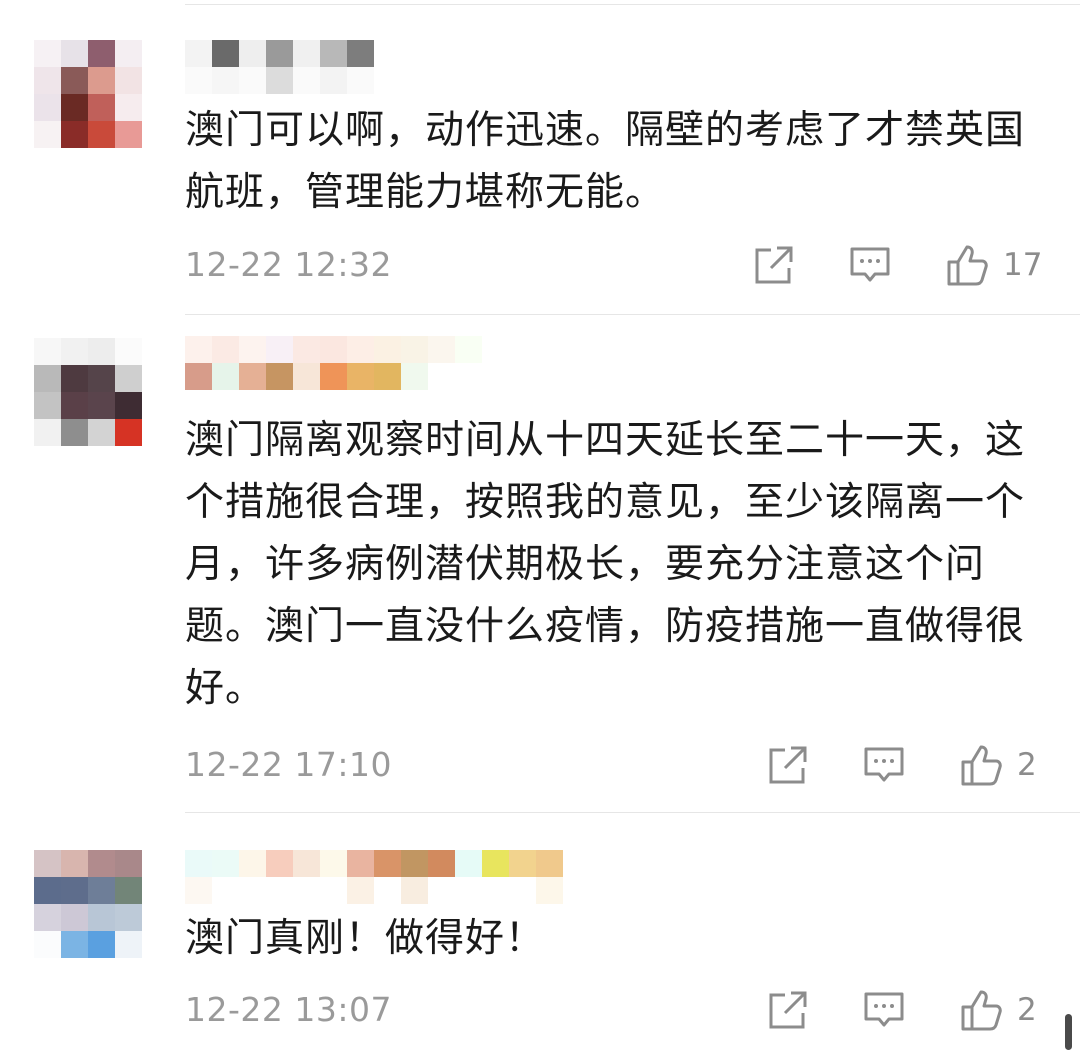  I want to click on comment-meta: 12-22 13:07 2, so click(617, 1010).